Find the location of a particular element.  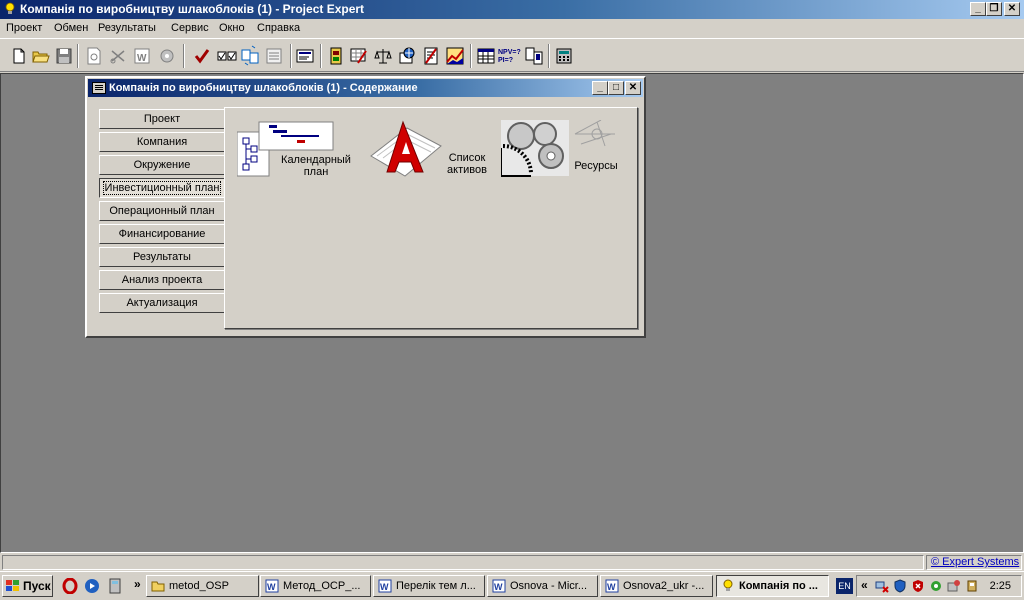

calculator-icon is located at coordinates (564, 56).